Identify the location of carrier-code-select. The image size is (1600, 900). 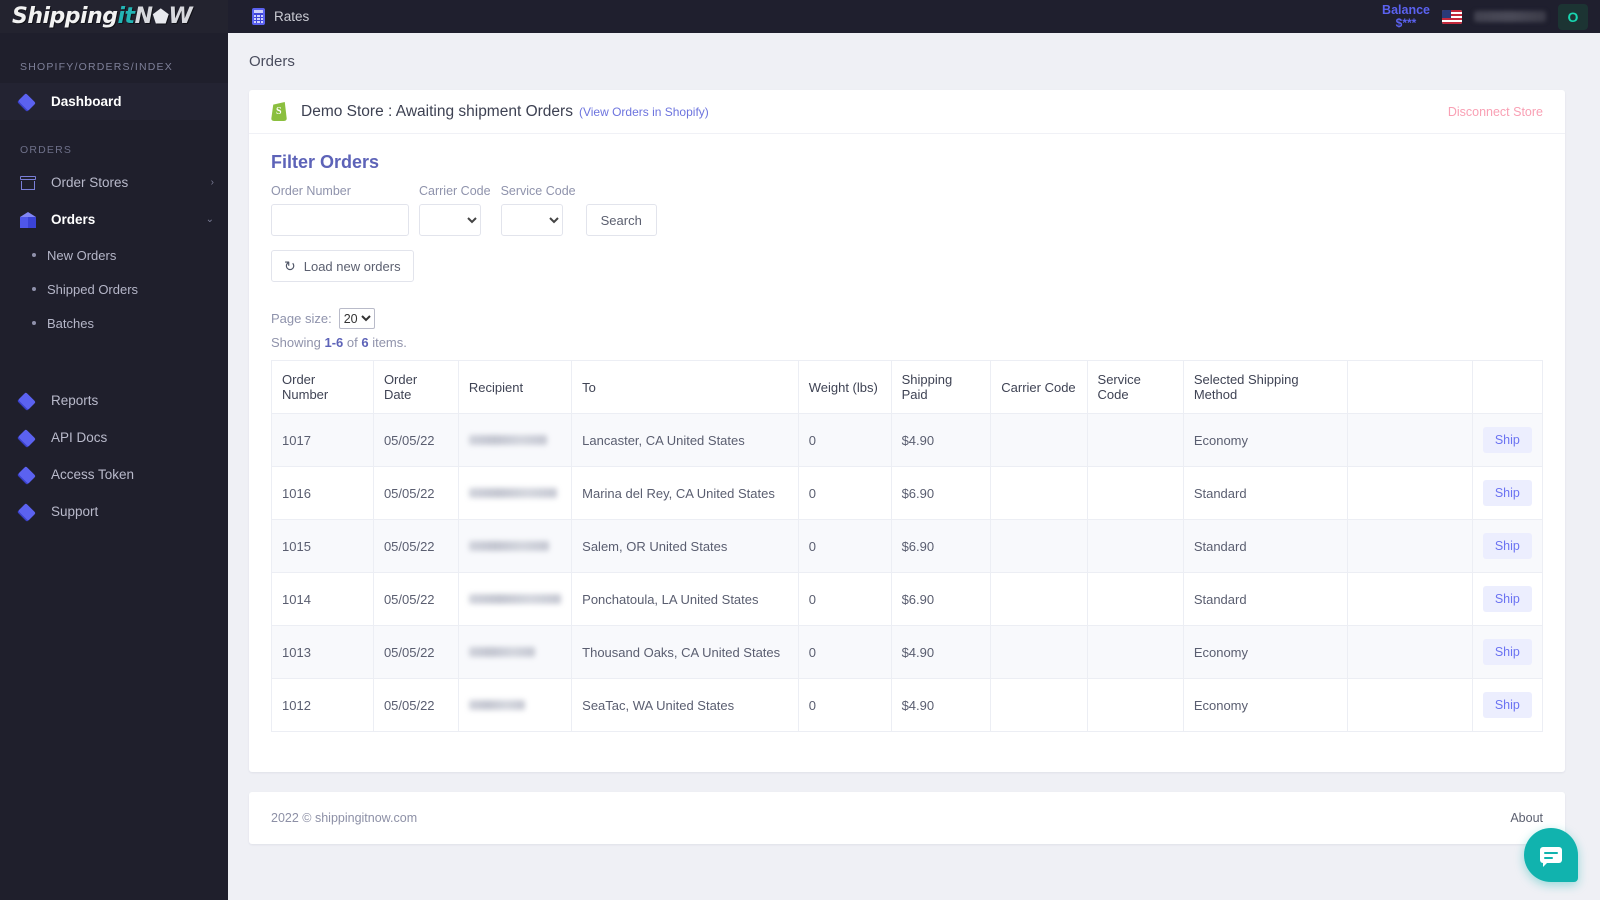
(450, 220).